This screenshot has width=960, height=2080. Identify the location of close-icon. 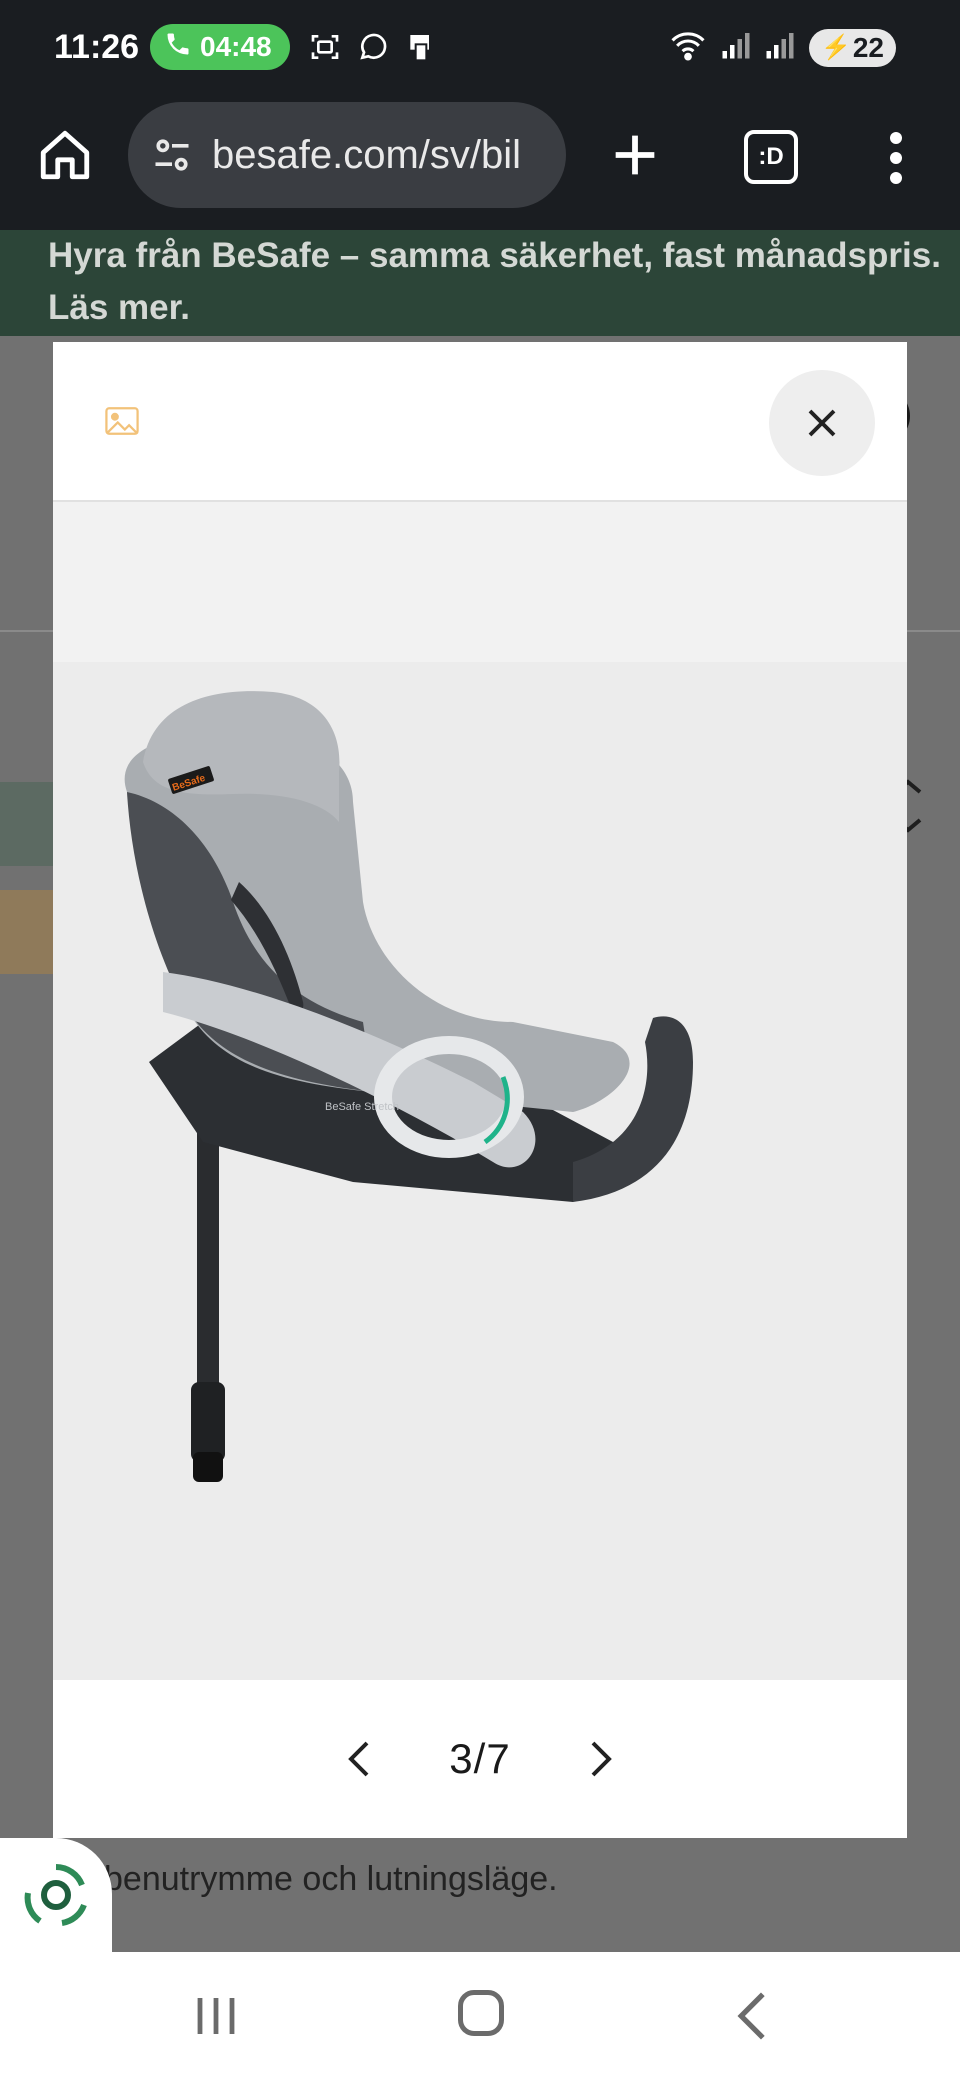
(822, 423).